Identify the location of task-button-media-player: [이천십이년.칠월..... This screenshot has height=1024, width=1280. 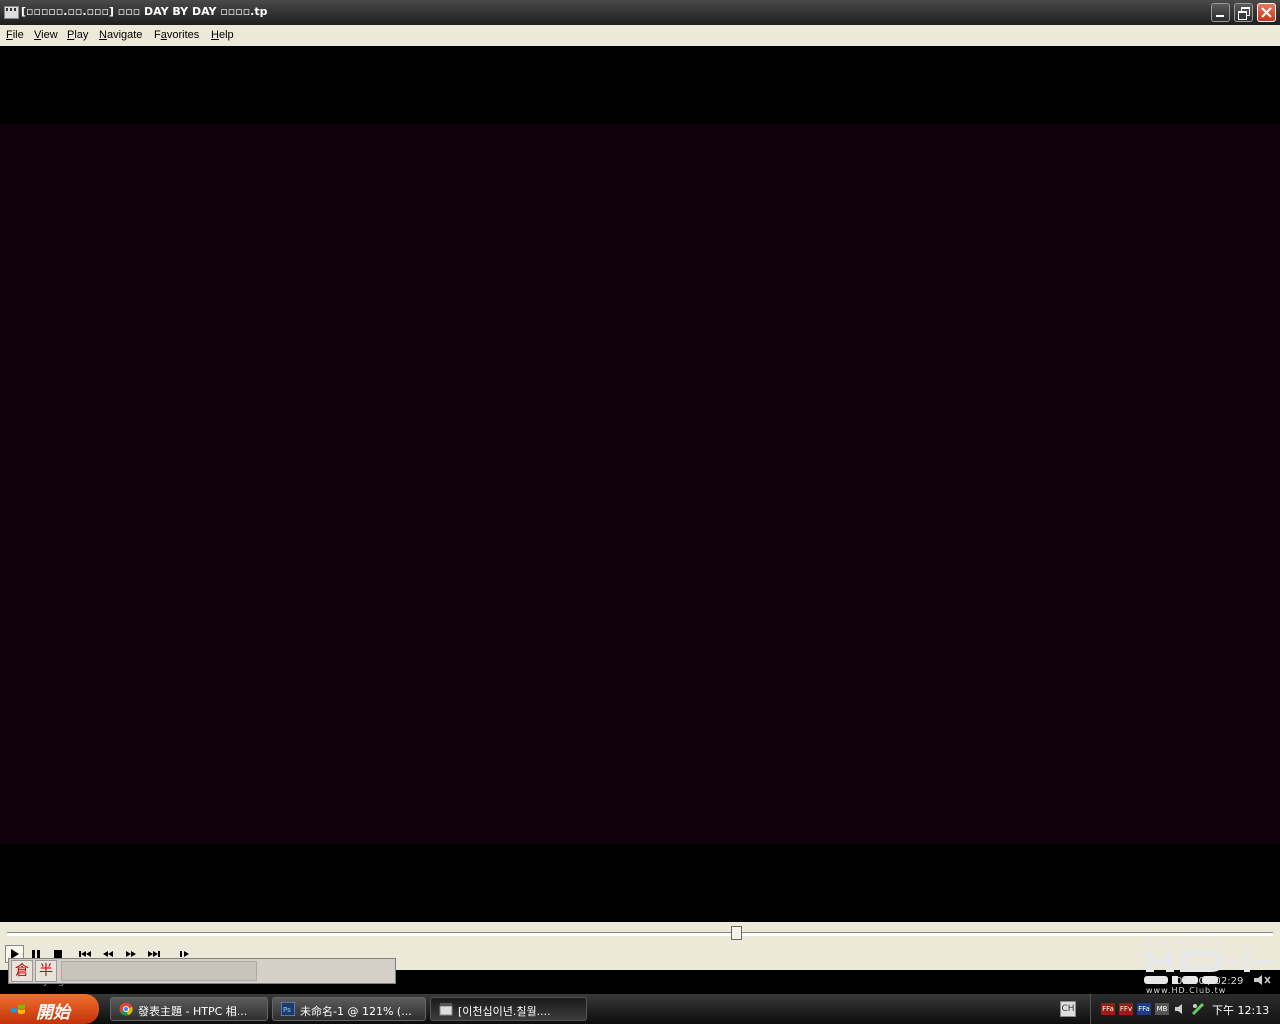
(508, 1009).